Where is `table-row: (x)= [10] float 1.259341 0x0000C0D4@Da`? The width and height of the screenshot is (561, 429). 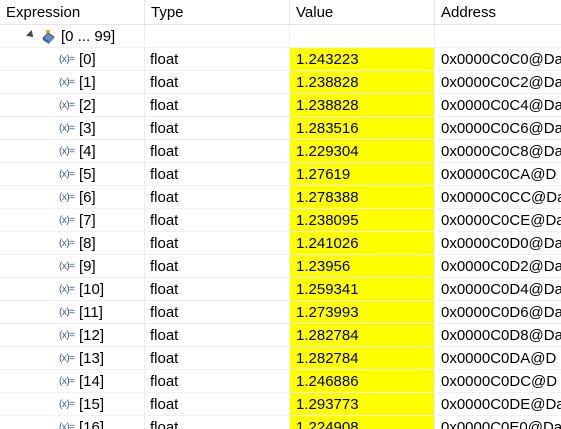
table-row: (x)= [10] float 1.259341 0x0000C0D4@Da is located at coordinates (280, 289).